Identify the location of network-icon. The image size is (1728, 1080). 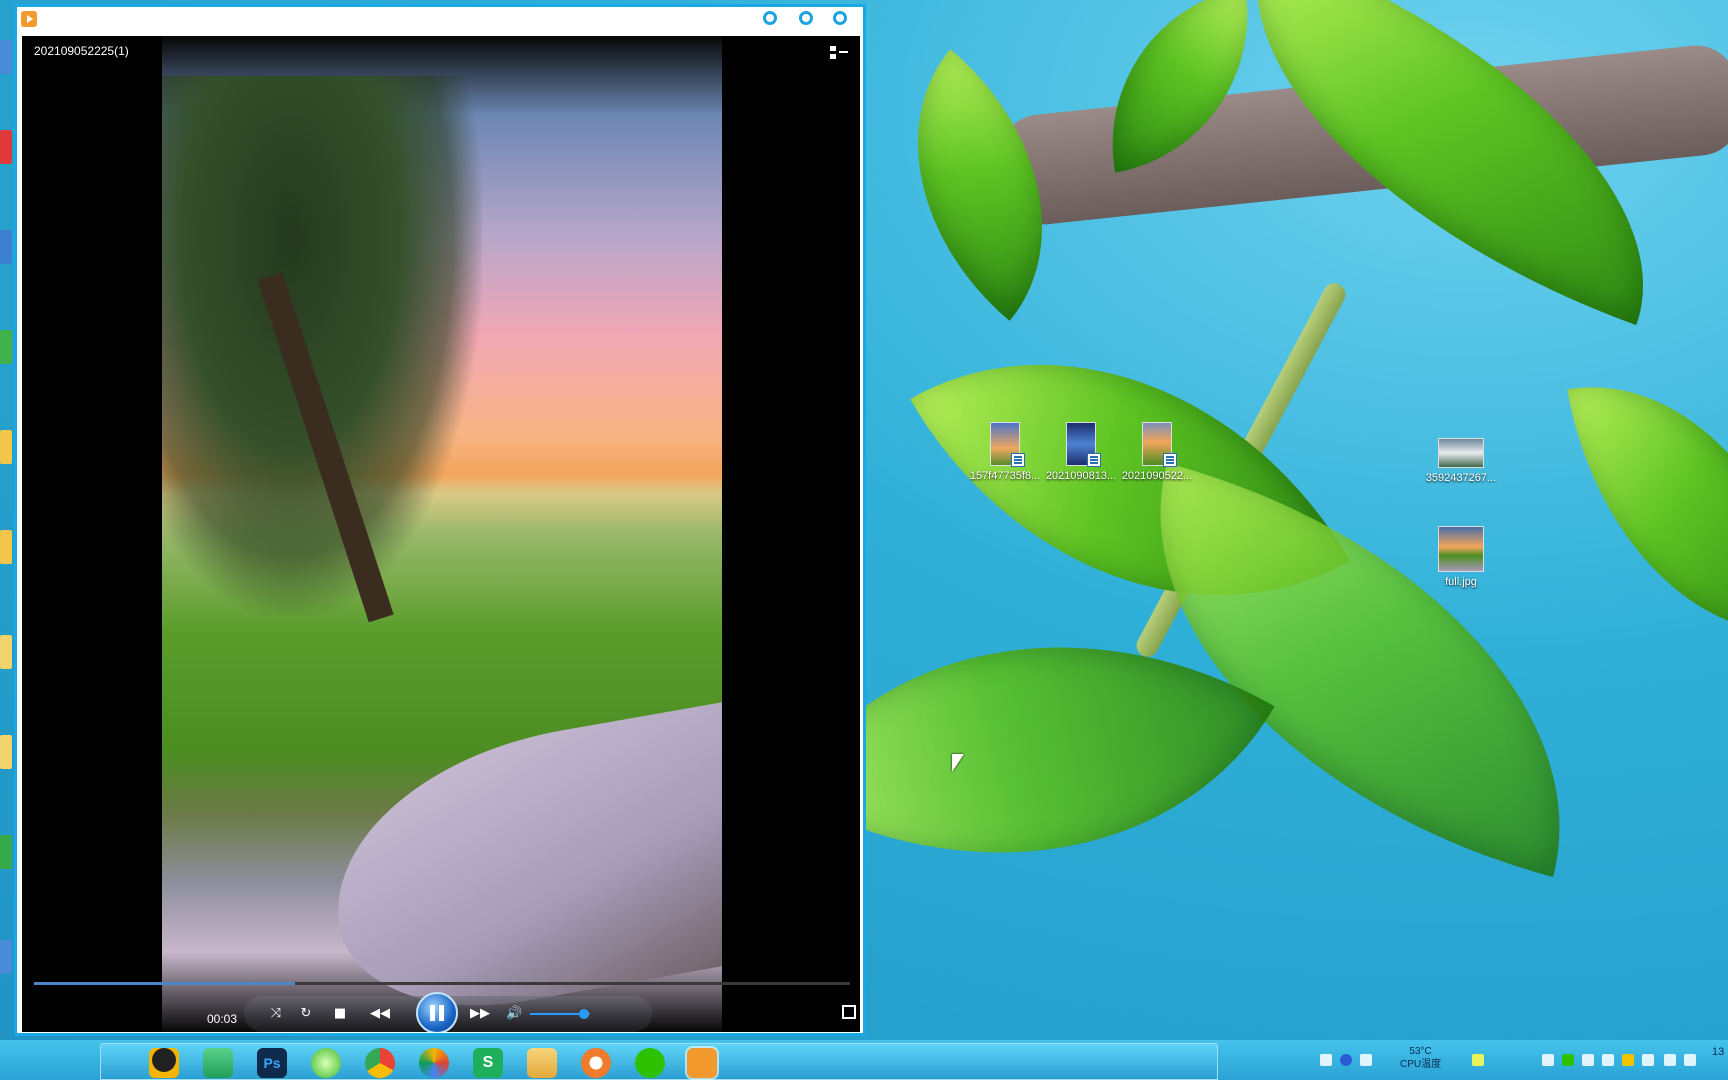
(1366, 1060).